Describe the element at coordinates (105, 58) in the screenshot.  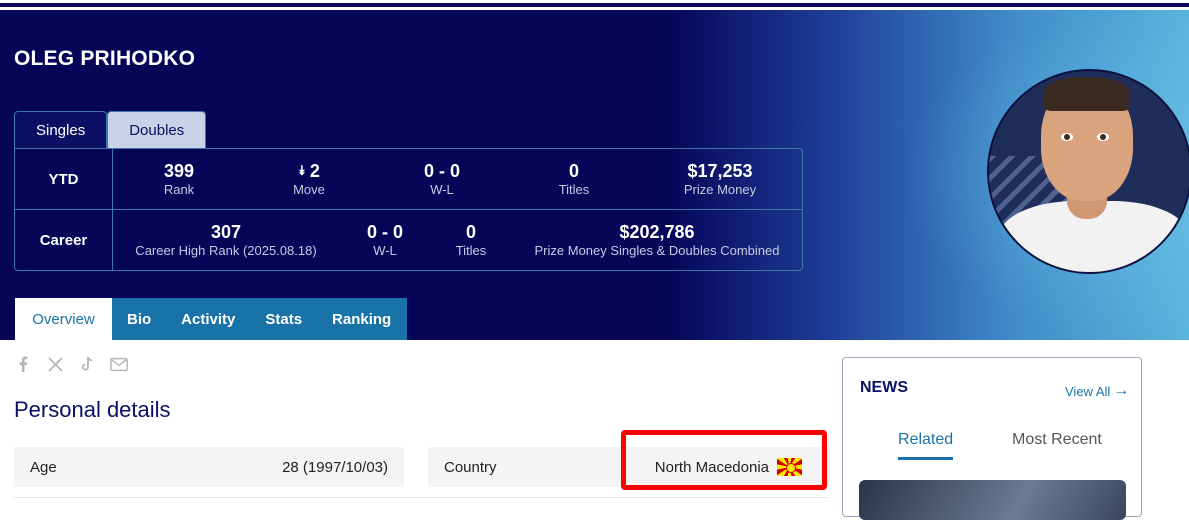
I see `player-name: OLEG PRIHODKO` at that location.